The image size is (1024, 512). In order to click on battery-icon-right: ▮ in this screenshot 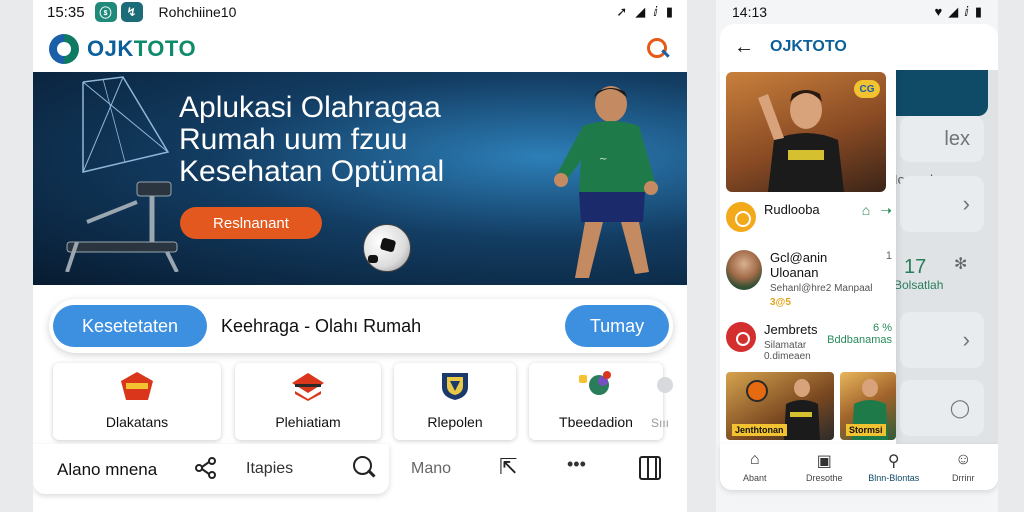, I will do `click(978, 11)`.